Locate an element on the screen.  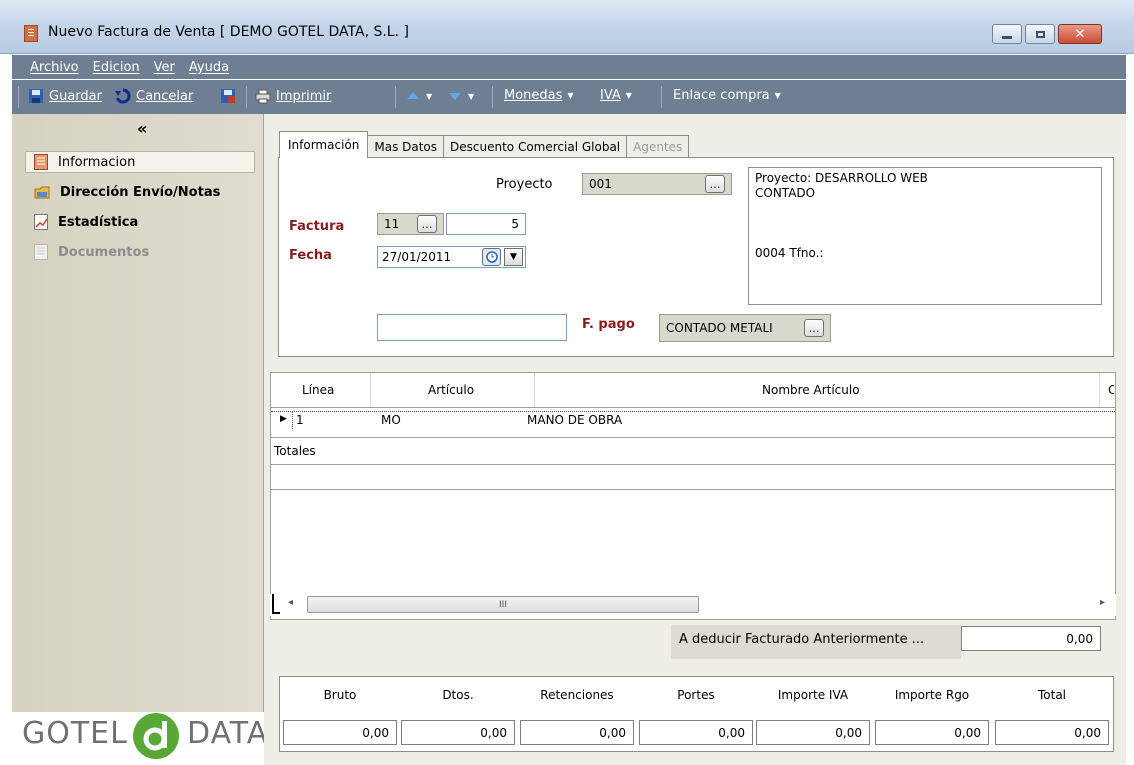
deduct-value-field: 0,00 is located at coordinates (1031, 638).